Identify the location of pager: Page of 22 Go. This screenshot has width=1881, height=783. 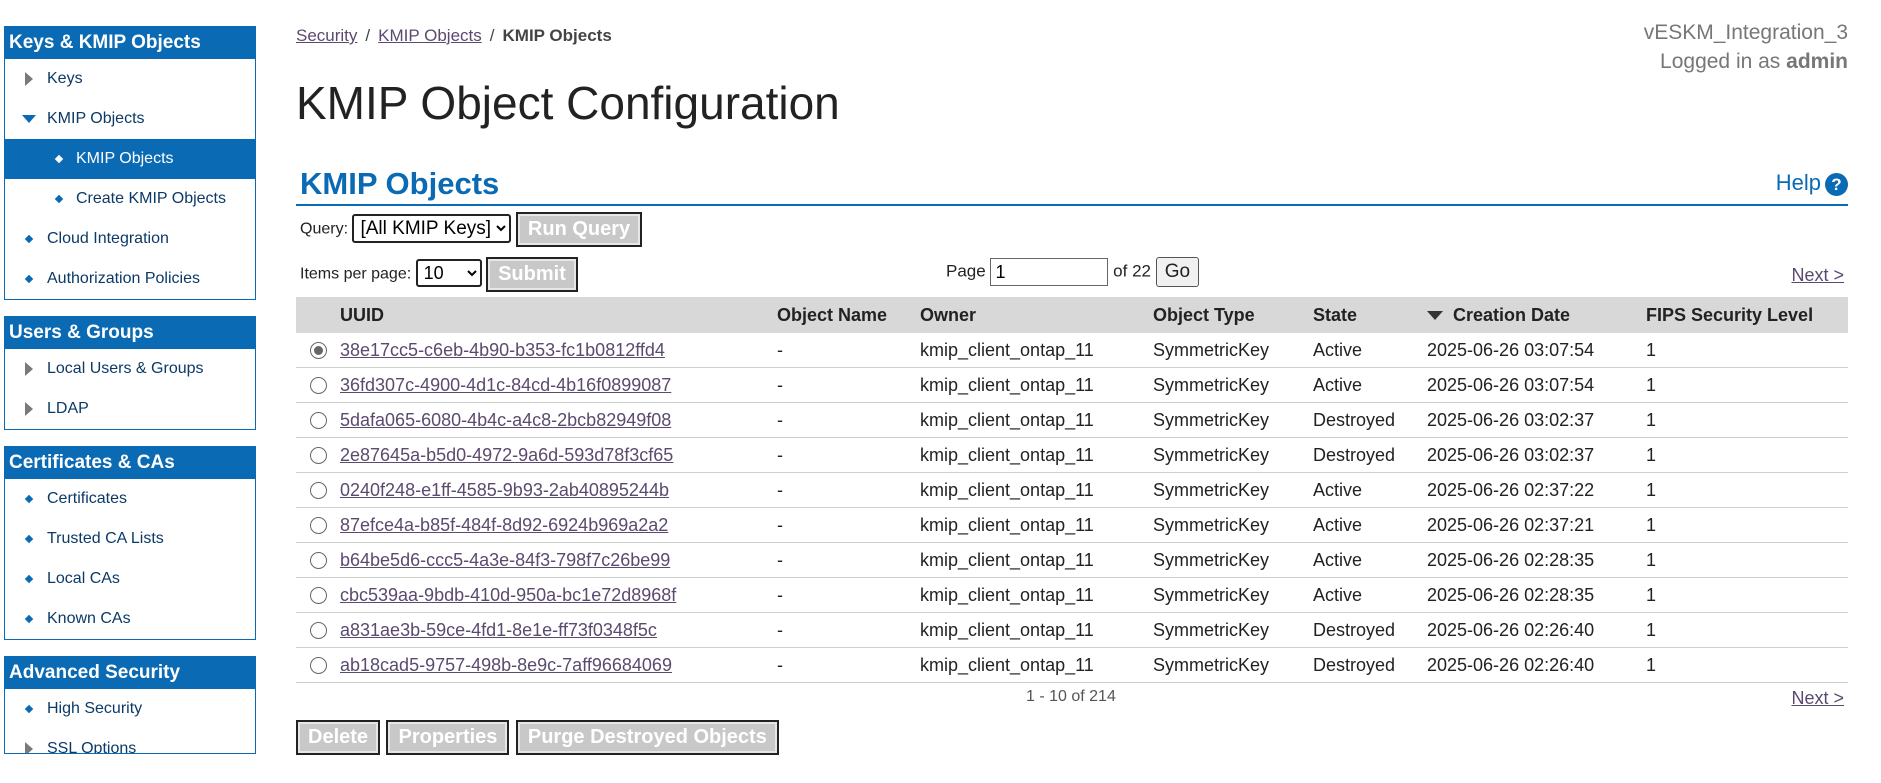
(1073, 272).